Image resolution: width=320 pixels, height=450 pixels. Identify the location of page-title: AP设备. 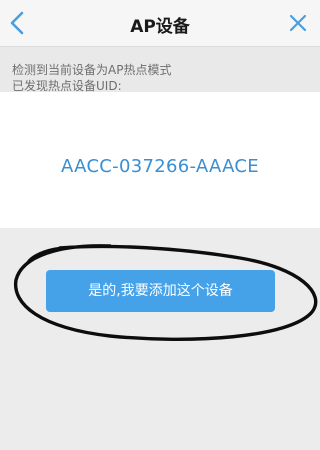
(160, 27).